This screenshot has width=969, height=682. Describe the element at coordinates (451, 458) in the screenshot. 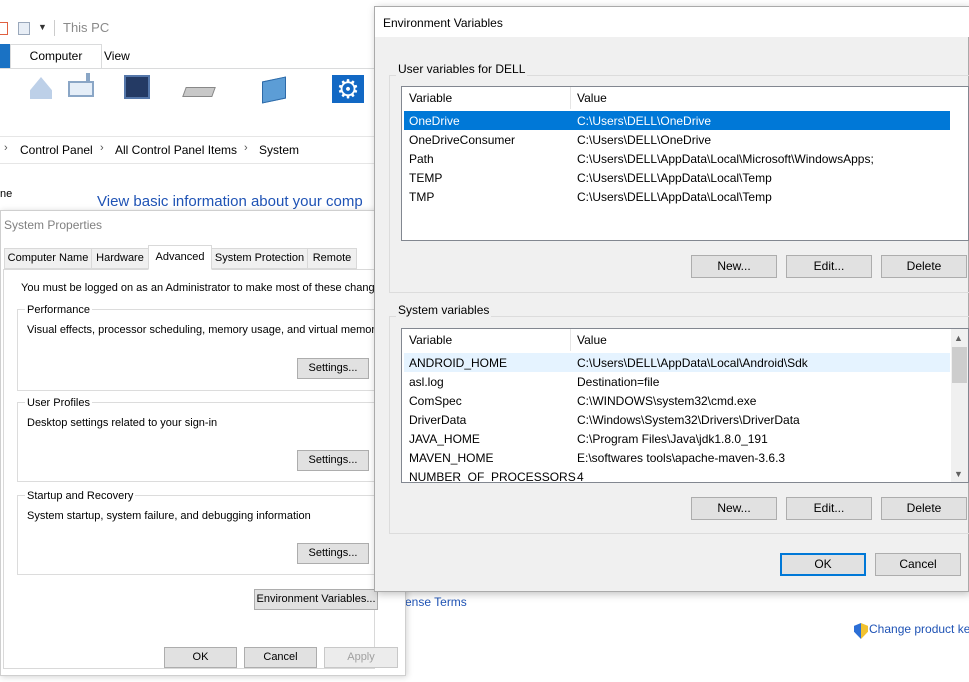

I see `var-name: MAVEN_HOME` at that location.